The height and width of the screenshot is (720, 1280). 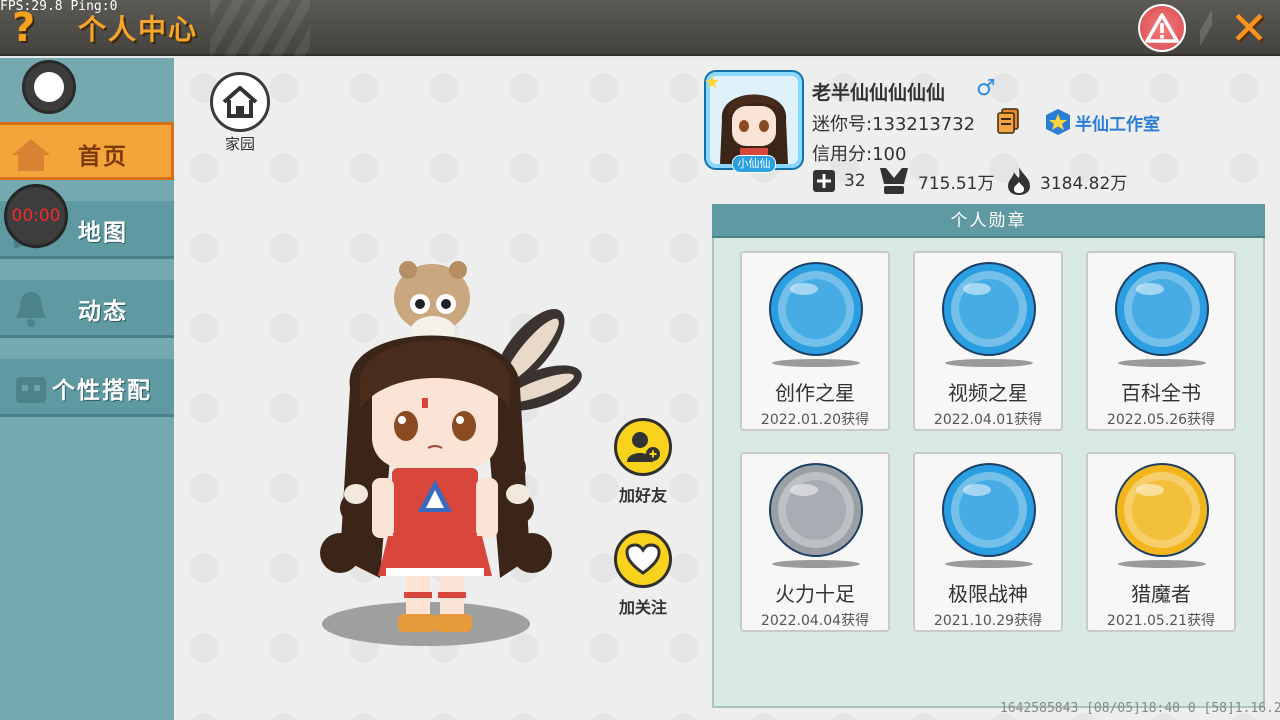 I want to click on sidebar-item-label: 地图, so click(x=103, y=233).